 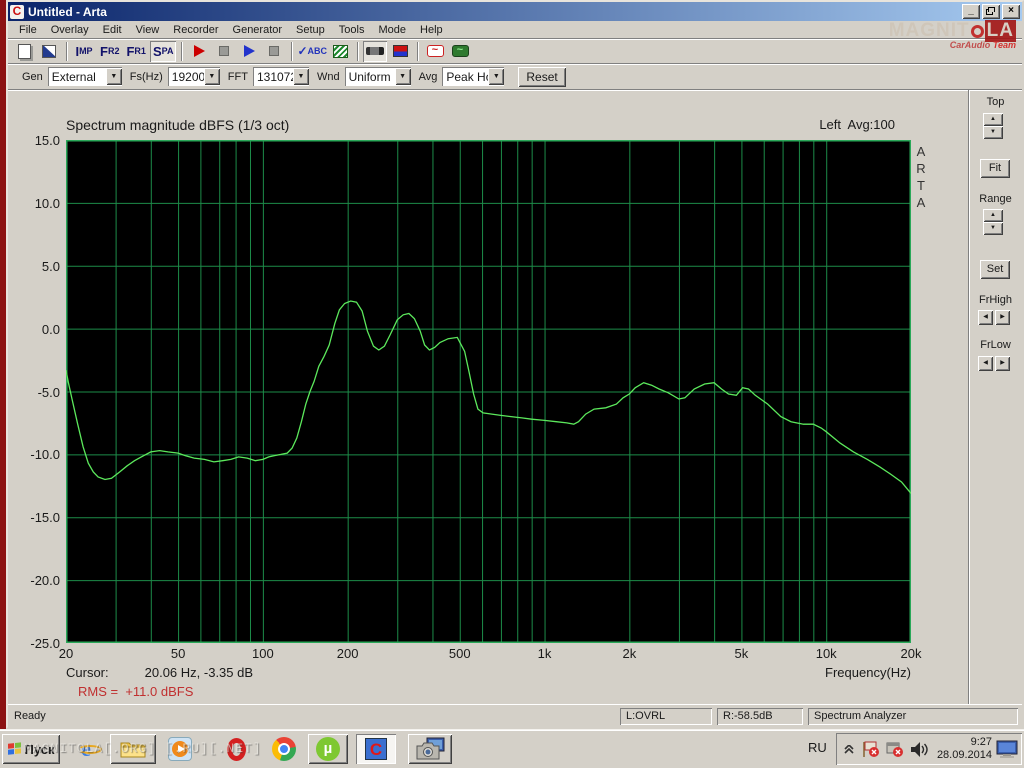 What do you see at coordinates (991, 11) in the screenshot?
I see `restore-button` at bounding box center [991, 11].